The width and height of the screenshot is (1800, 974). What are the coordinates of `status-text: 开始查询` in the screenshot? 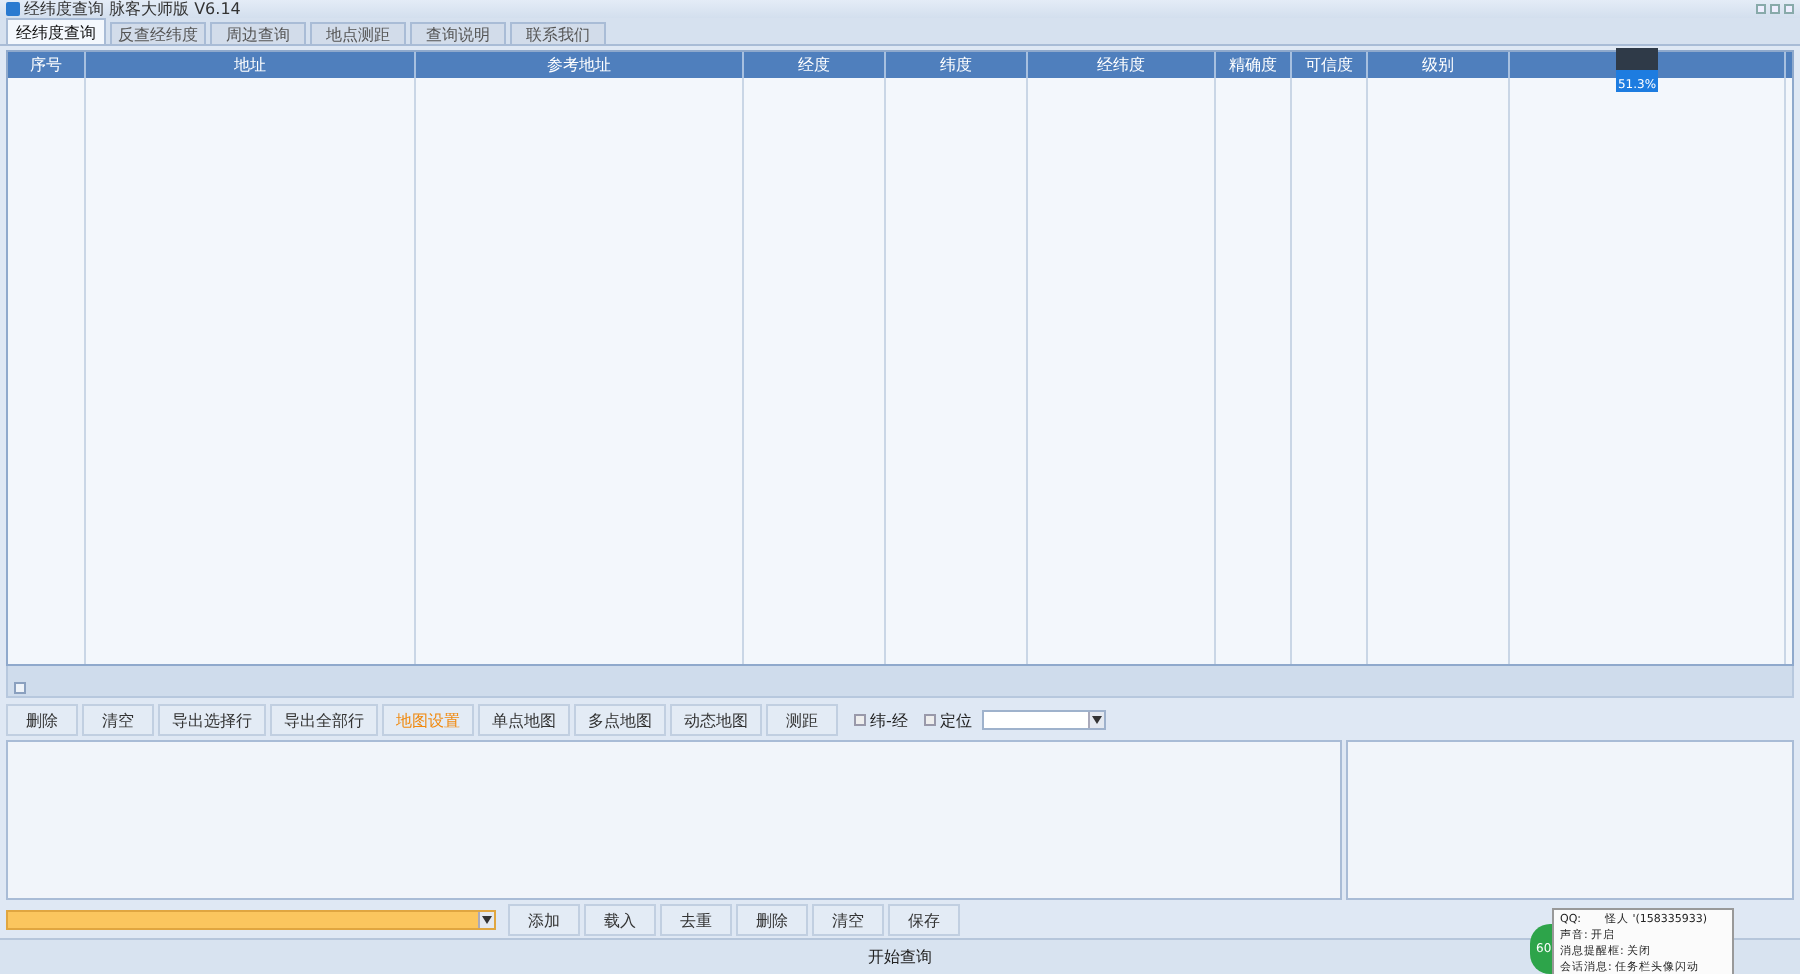 It's located at (900, 957).